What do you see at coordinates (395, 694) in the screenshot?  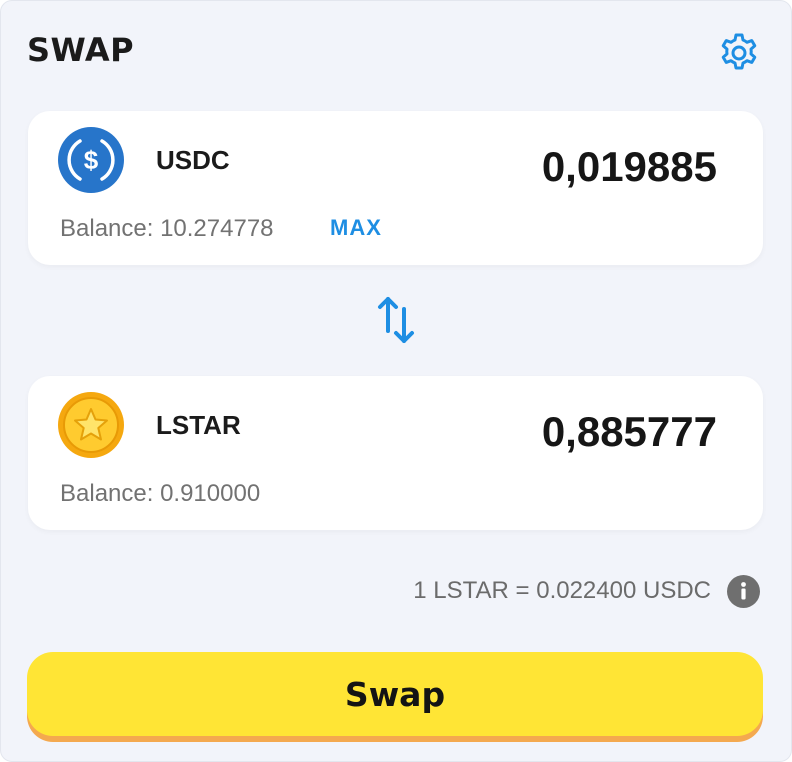 I see `swap-button: Swap` at bounding box center [395, 694].